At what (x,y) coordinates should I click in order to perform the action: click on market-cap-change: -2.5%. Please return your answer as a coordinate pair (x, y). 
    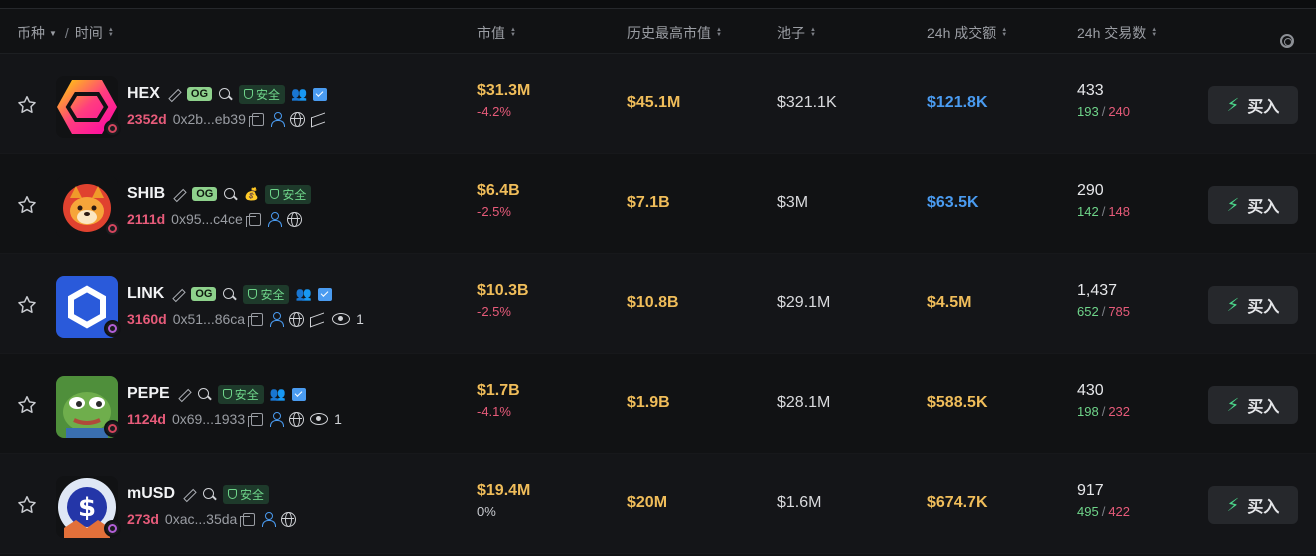
    Looking at the image, I should click on (494, 211).